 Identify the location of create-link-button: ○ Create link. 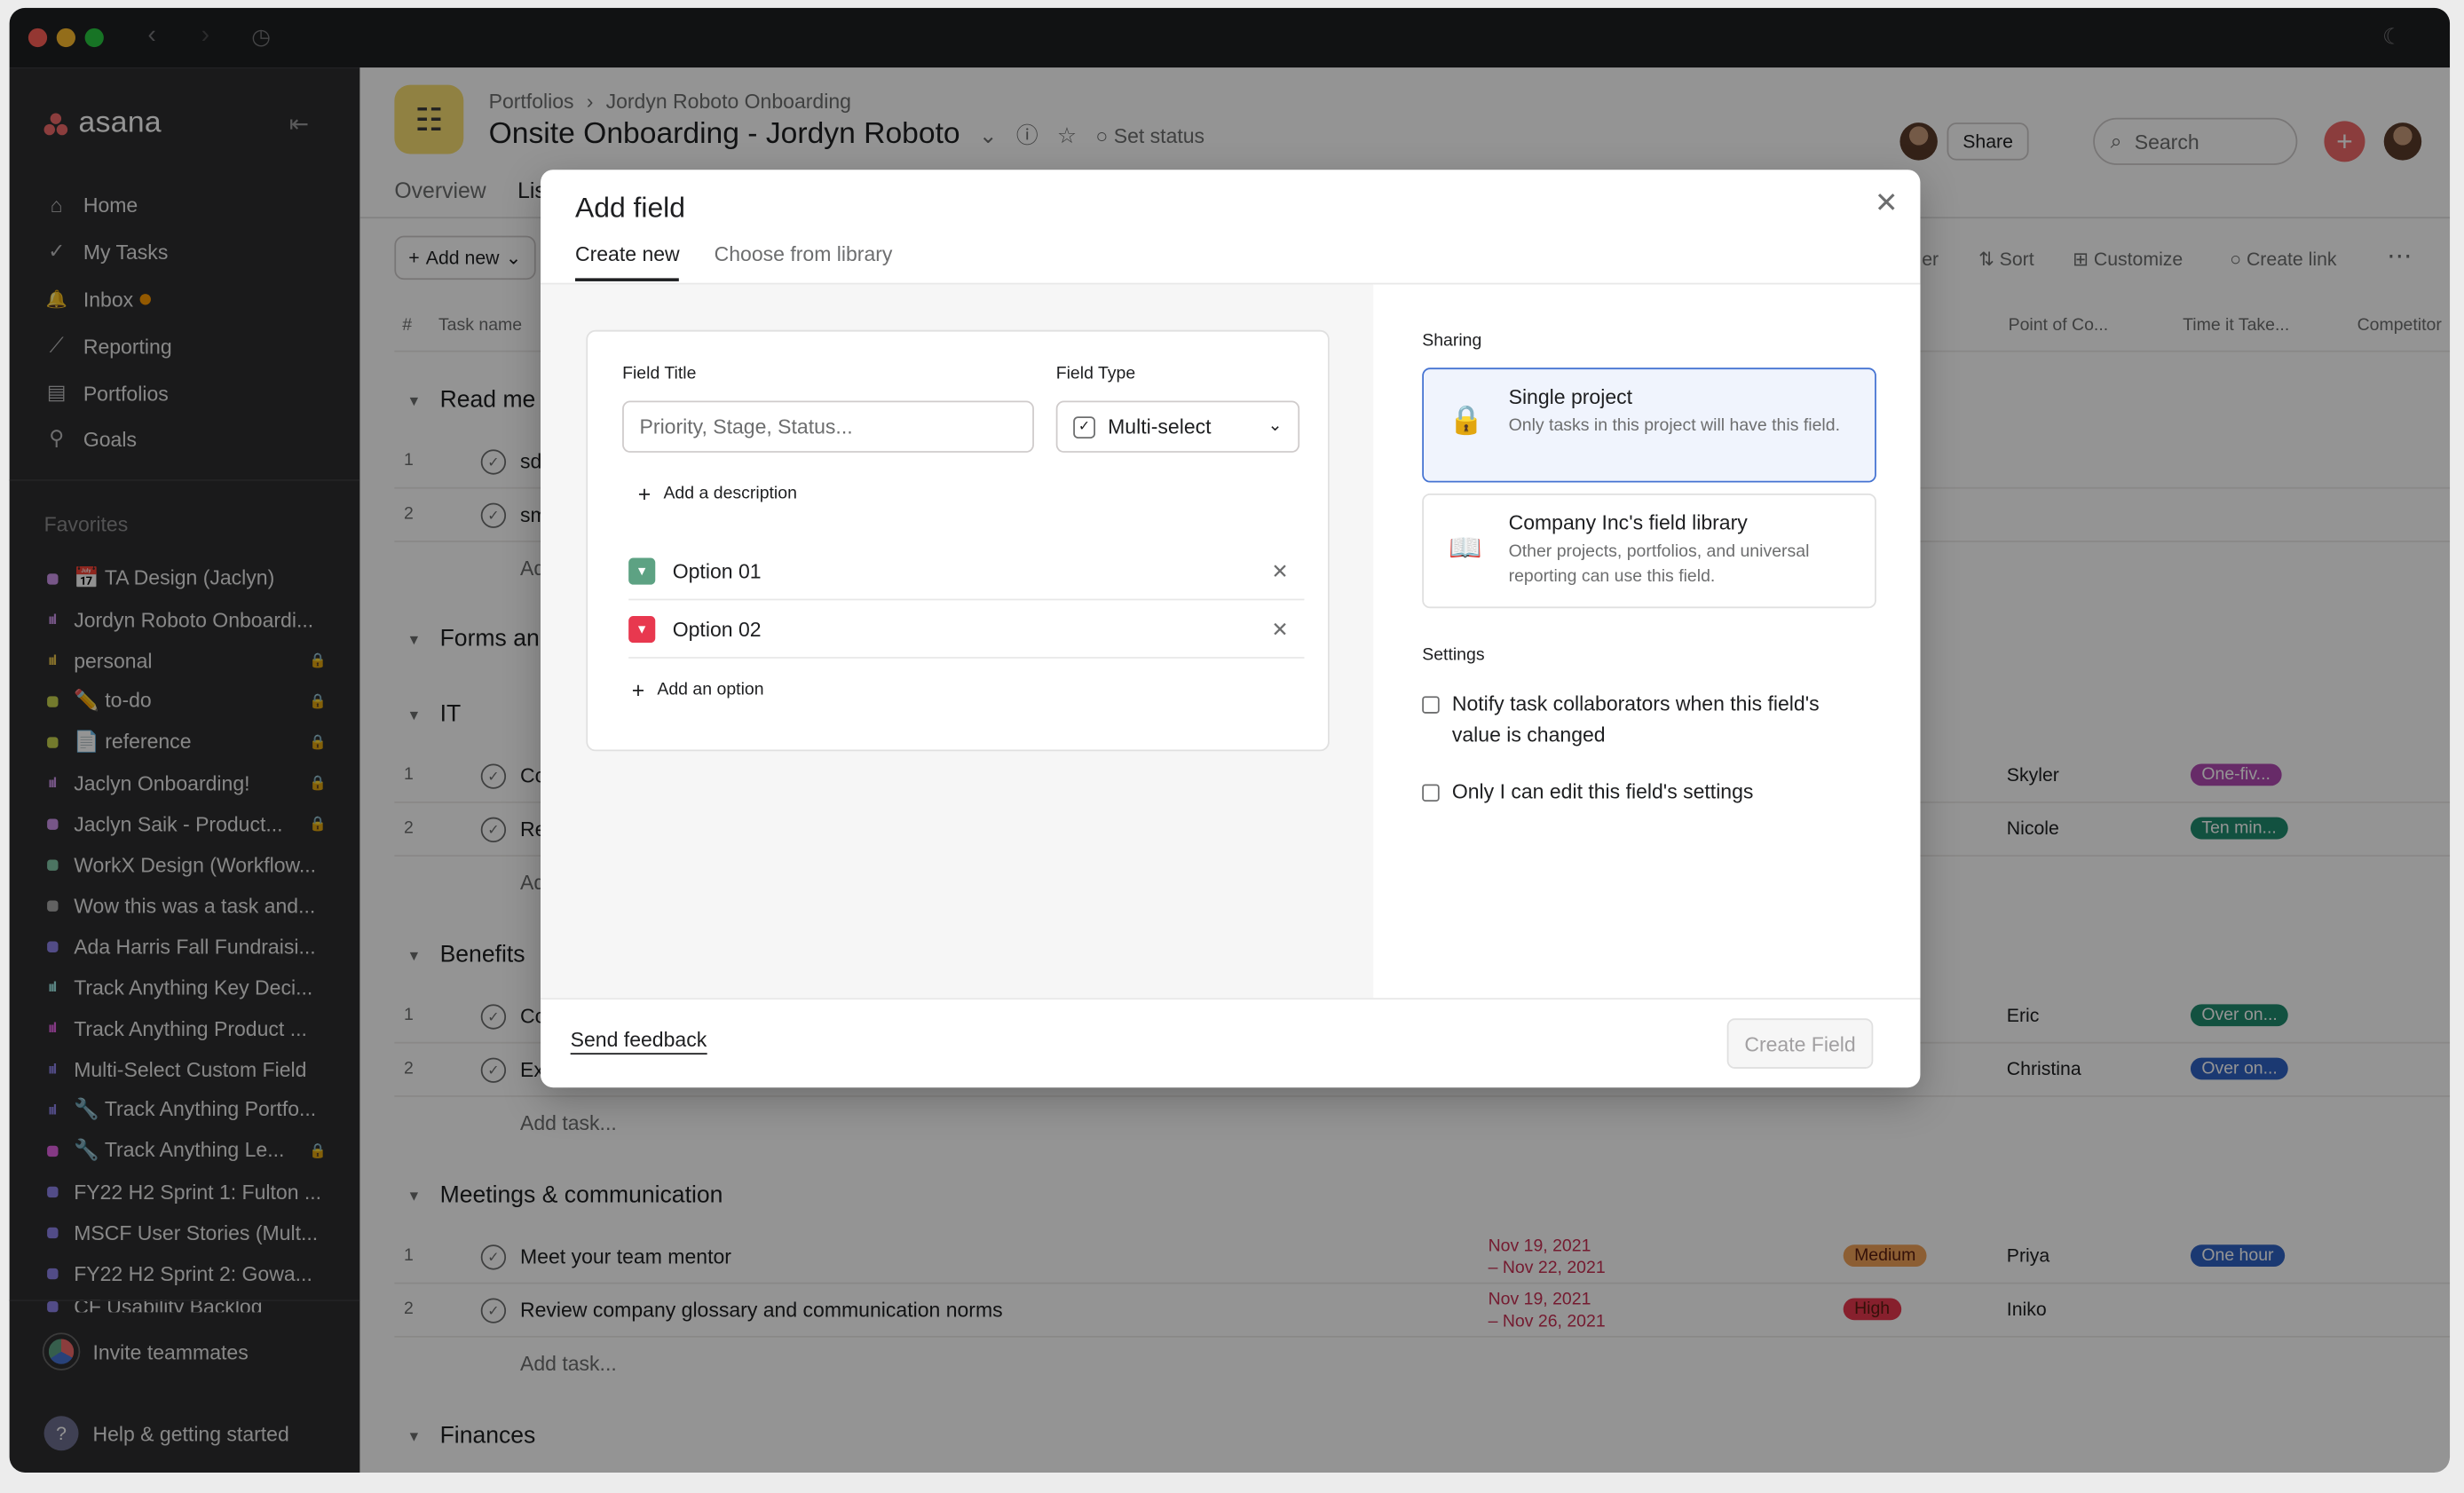
(2283, 260).